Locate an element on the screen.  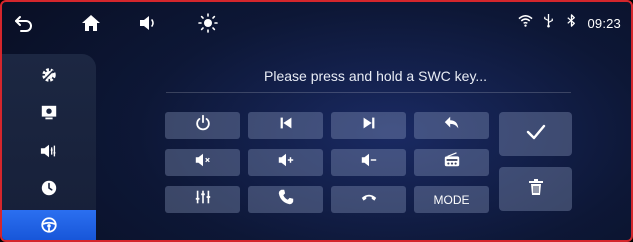
settings-sidebar is located at coordinates (49, 147).